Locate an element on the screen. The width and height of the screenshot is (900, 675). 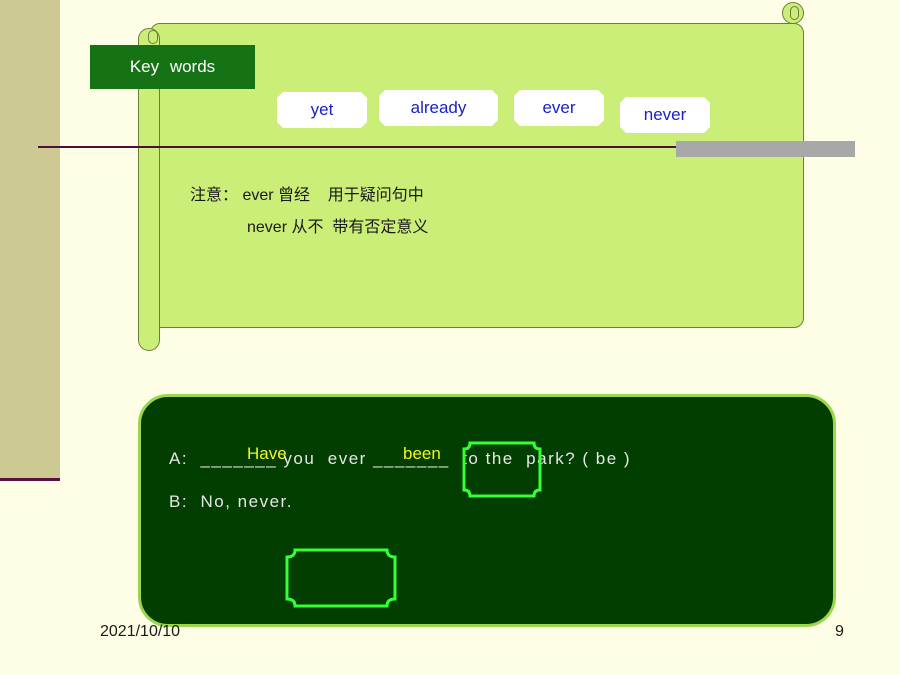
word-card-yet: yet is located at coordinates (322, 110).